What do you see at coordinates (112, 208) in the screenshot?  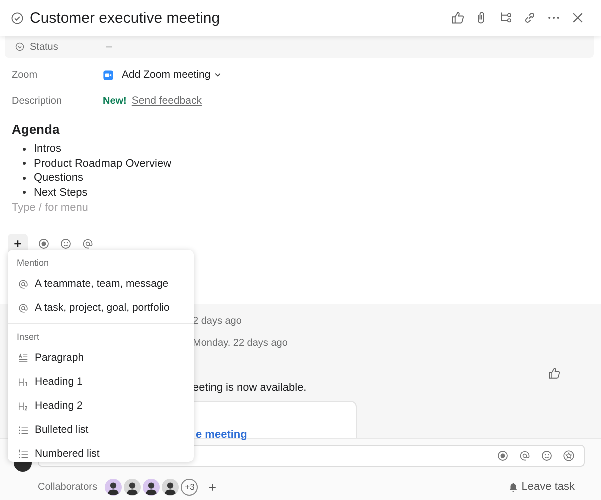 I see `text-input-field: Type / for menu` at bounding box center [112, 208].